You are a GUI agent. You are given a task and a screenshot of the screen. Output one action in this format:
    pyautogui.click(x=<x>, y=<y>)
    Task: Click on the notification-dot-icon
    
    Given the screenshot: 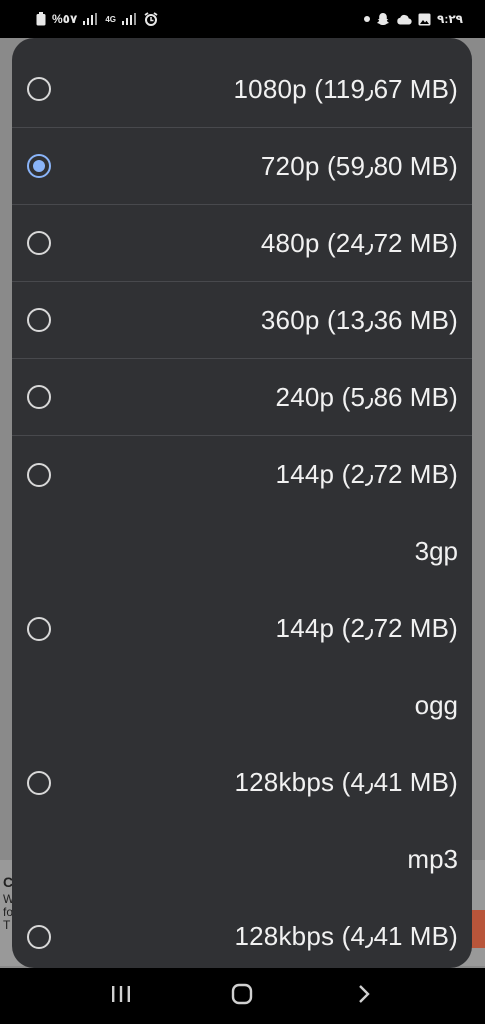 What is the action you would take?
    pyautogui.click(x=367, y=19)
    